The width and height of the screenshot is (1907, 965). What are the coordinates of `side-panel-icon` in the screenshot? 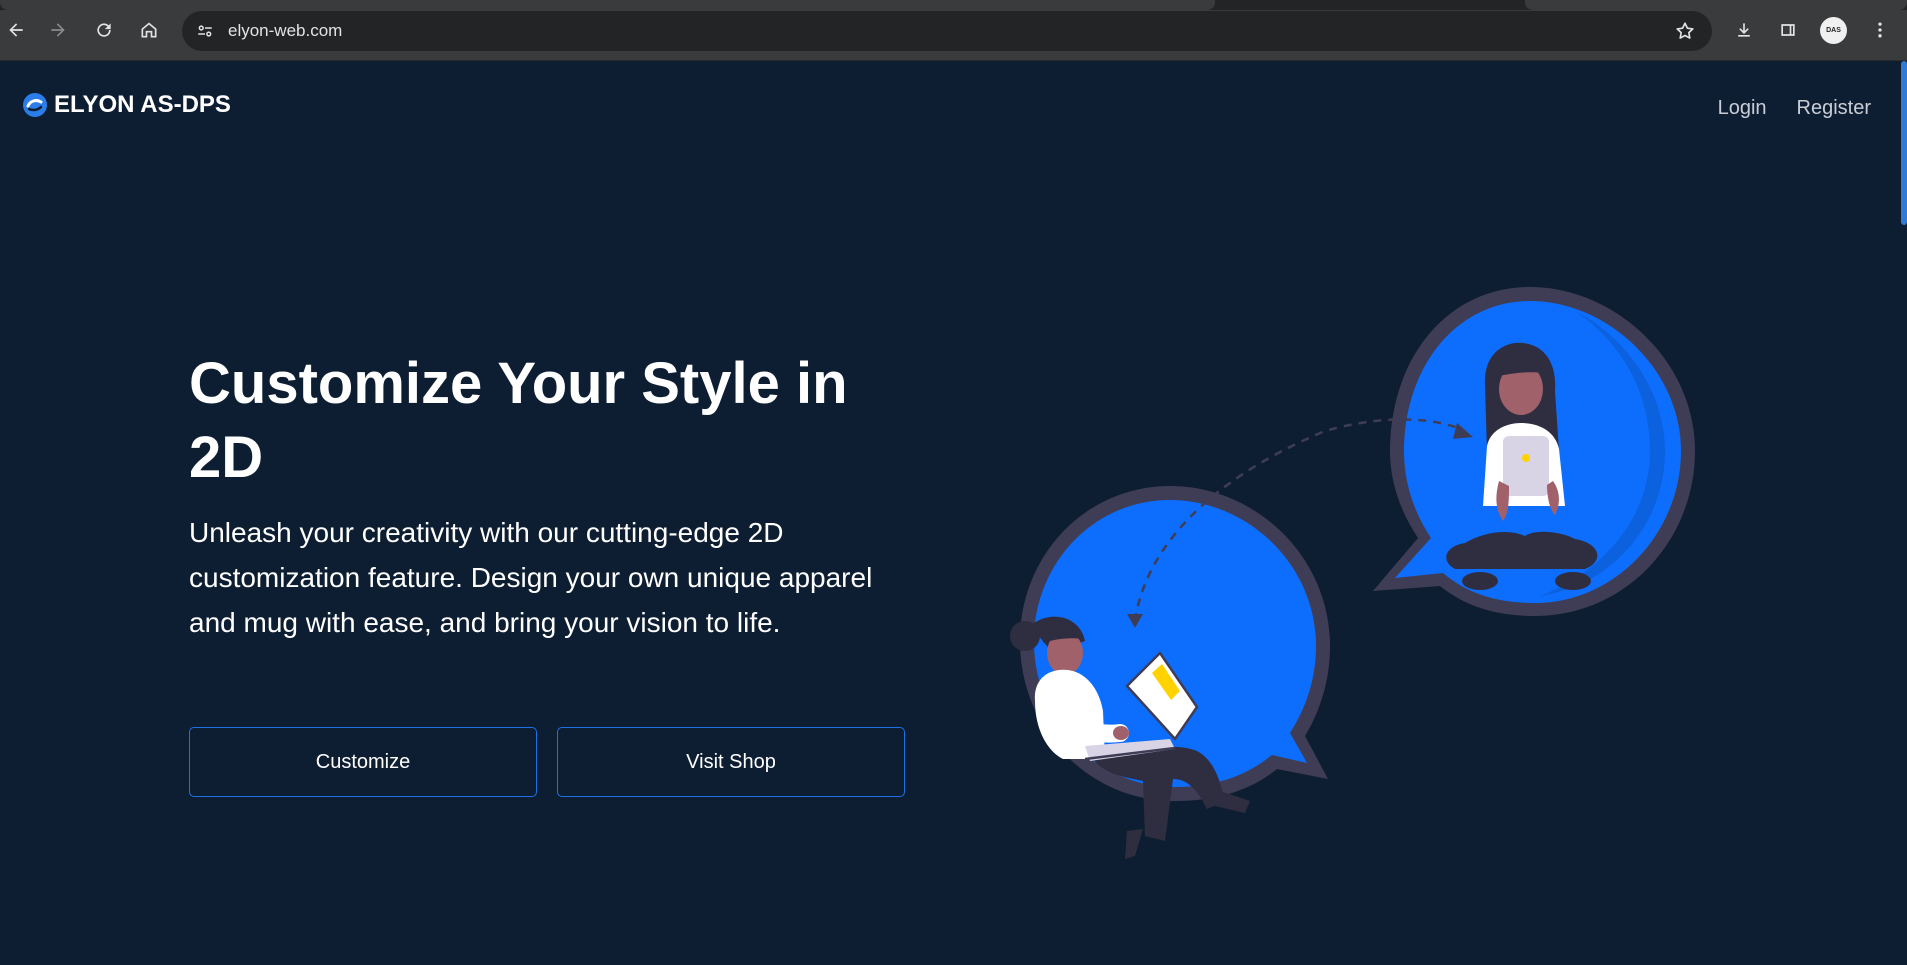 It's located at (1788, 30).